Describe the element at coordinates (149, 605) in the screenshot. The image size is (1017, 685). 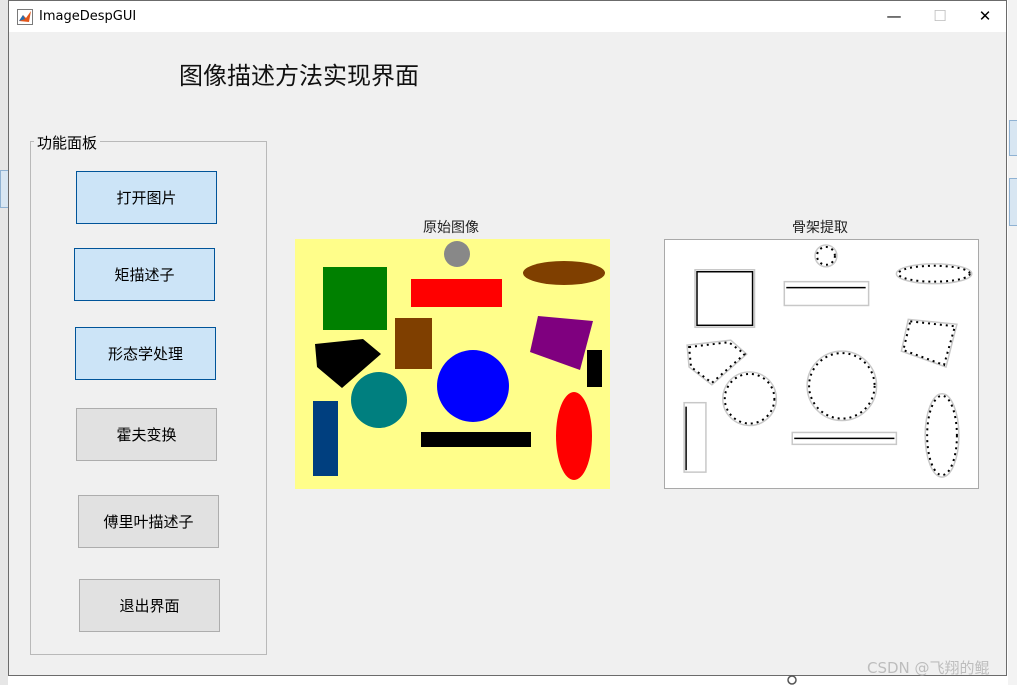
I see `exit-button: 退出界面` at that location.